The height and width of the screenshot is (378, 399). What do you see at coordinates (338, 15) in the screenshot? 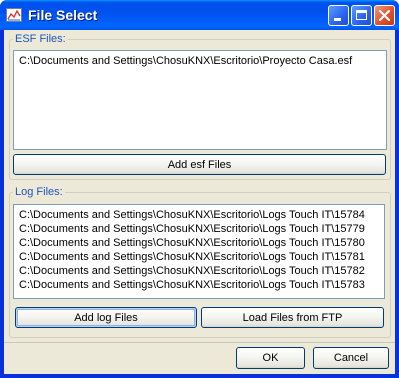
I see `minimize-button` at bounding box center [338, 15].